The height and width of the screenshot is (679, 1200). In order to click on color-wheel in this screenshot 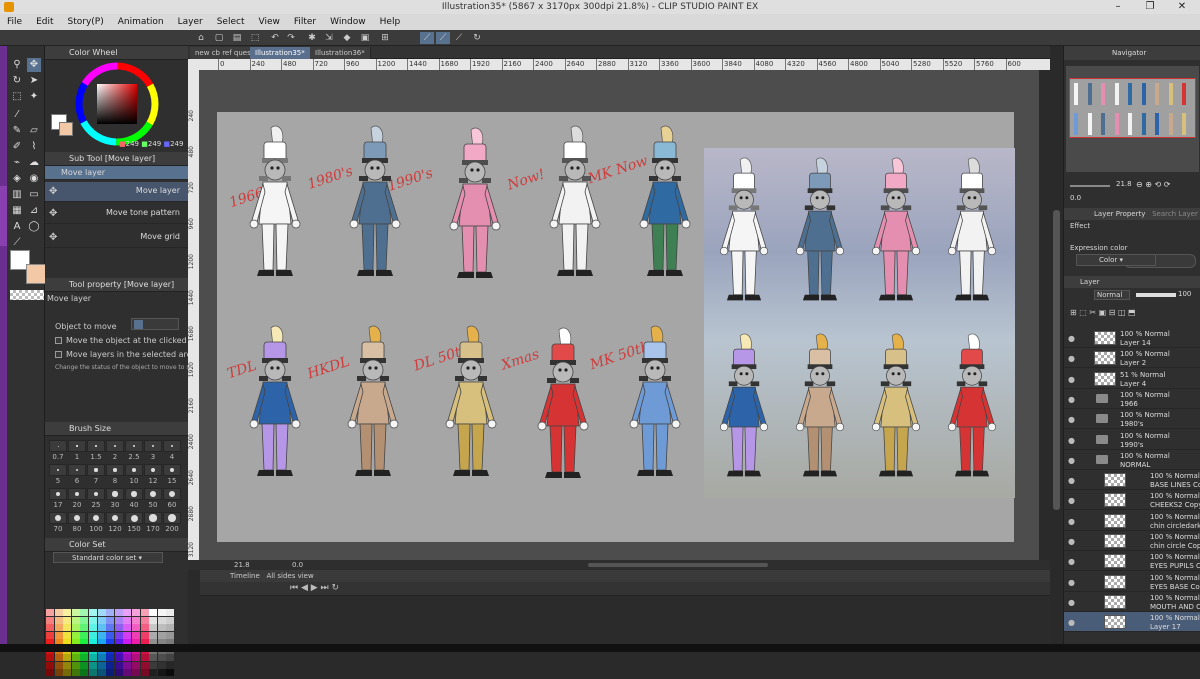, I will do `click(117, 104)`.